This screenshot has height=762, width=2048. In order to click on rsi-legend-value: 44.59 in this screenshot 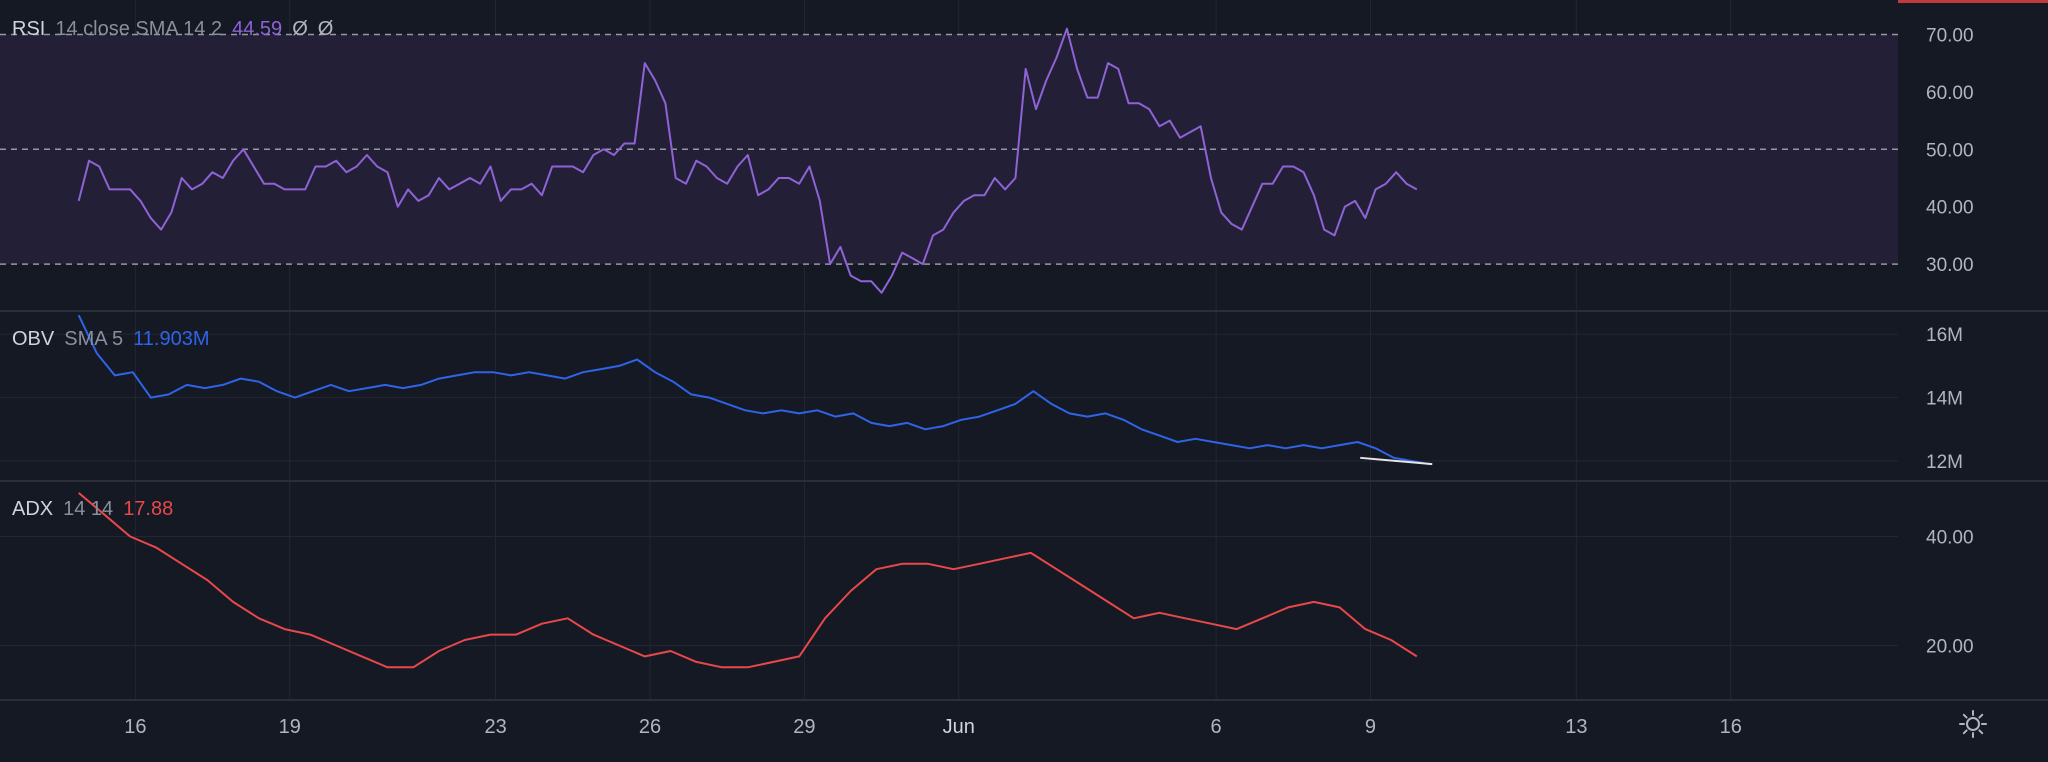, I will do `click(257, 29)`.